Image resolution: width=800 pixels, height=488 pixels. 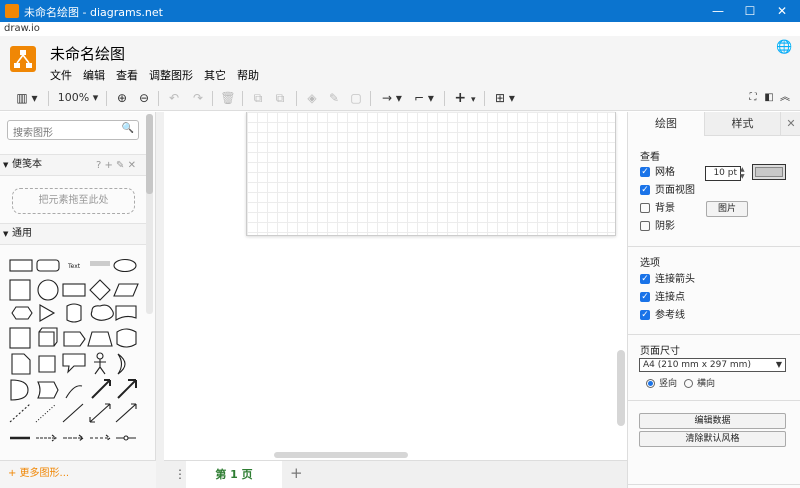 What do you see at coordinates (12, 11) in the screenshot?
I see `drawio-app-icon` at bounding box center [12, 11].